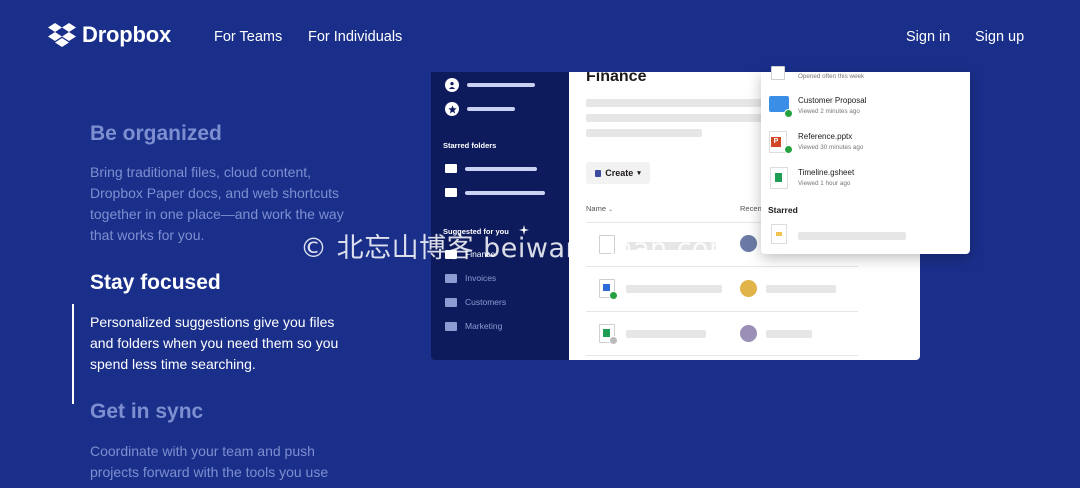 The width and height of the screenshot is (1080, 488). Describe the element at coordinates (452, 85) in the screenshot. I see `person-icon` at that location.